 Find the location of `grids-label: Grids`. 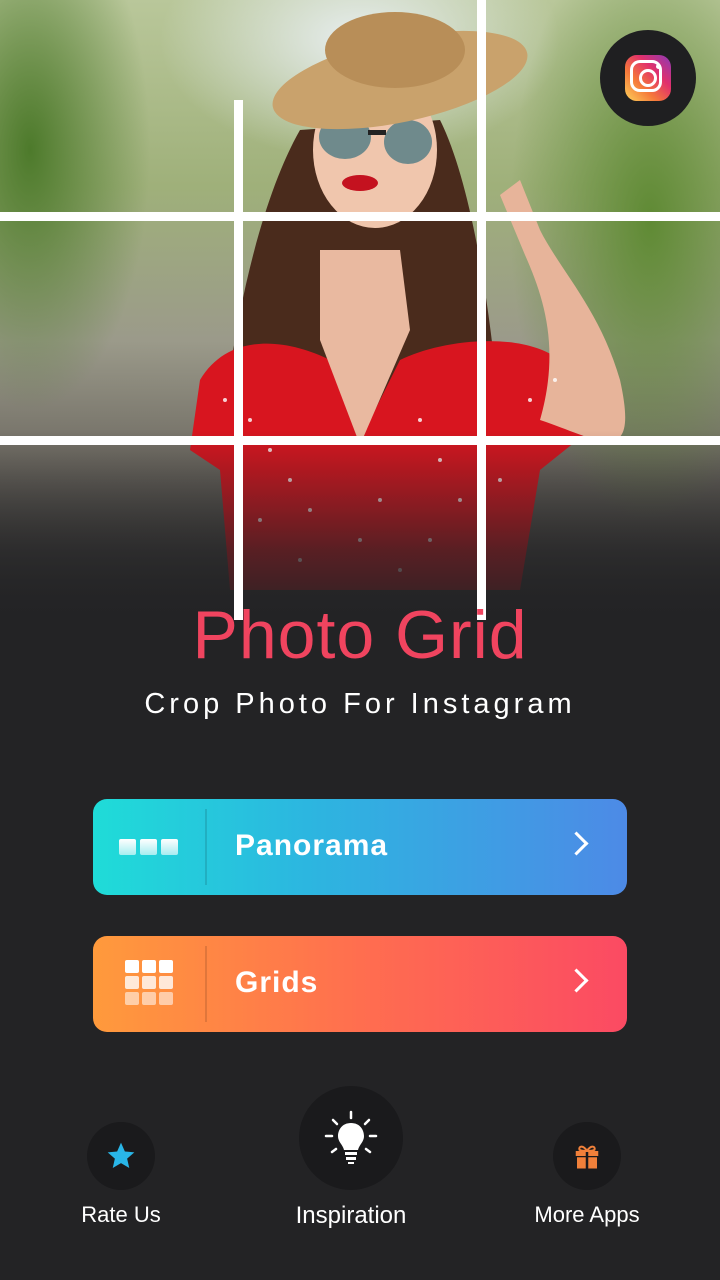

grids-label: Grids is located at coordinates (277, 982).